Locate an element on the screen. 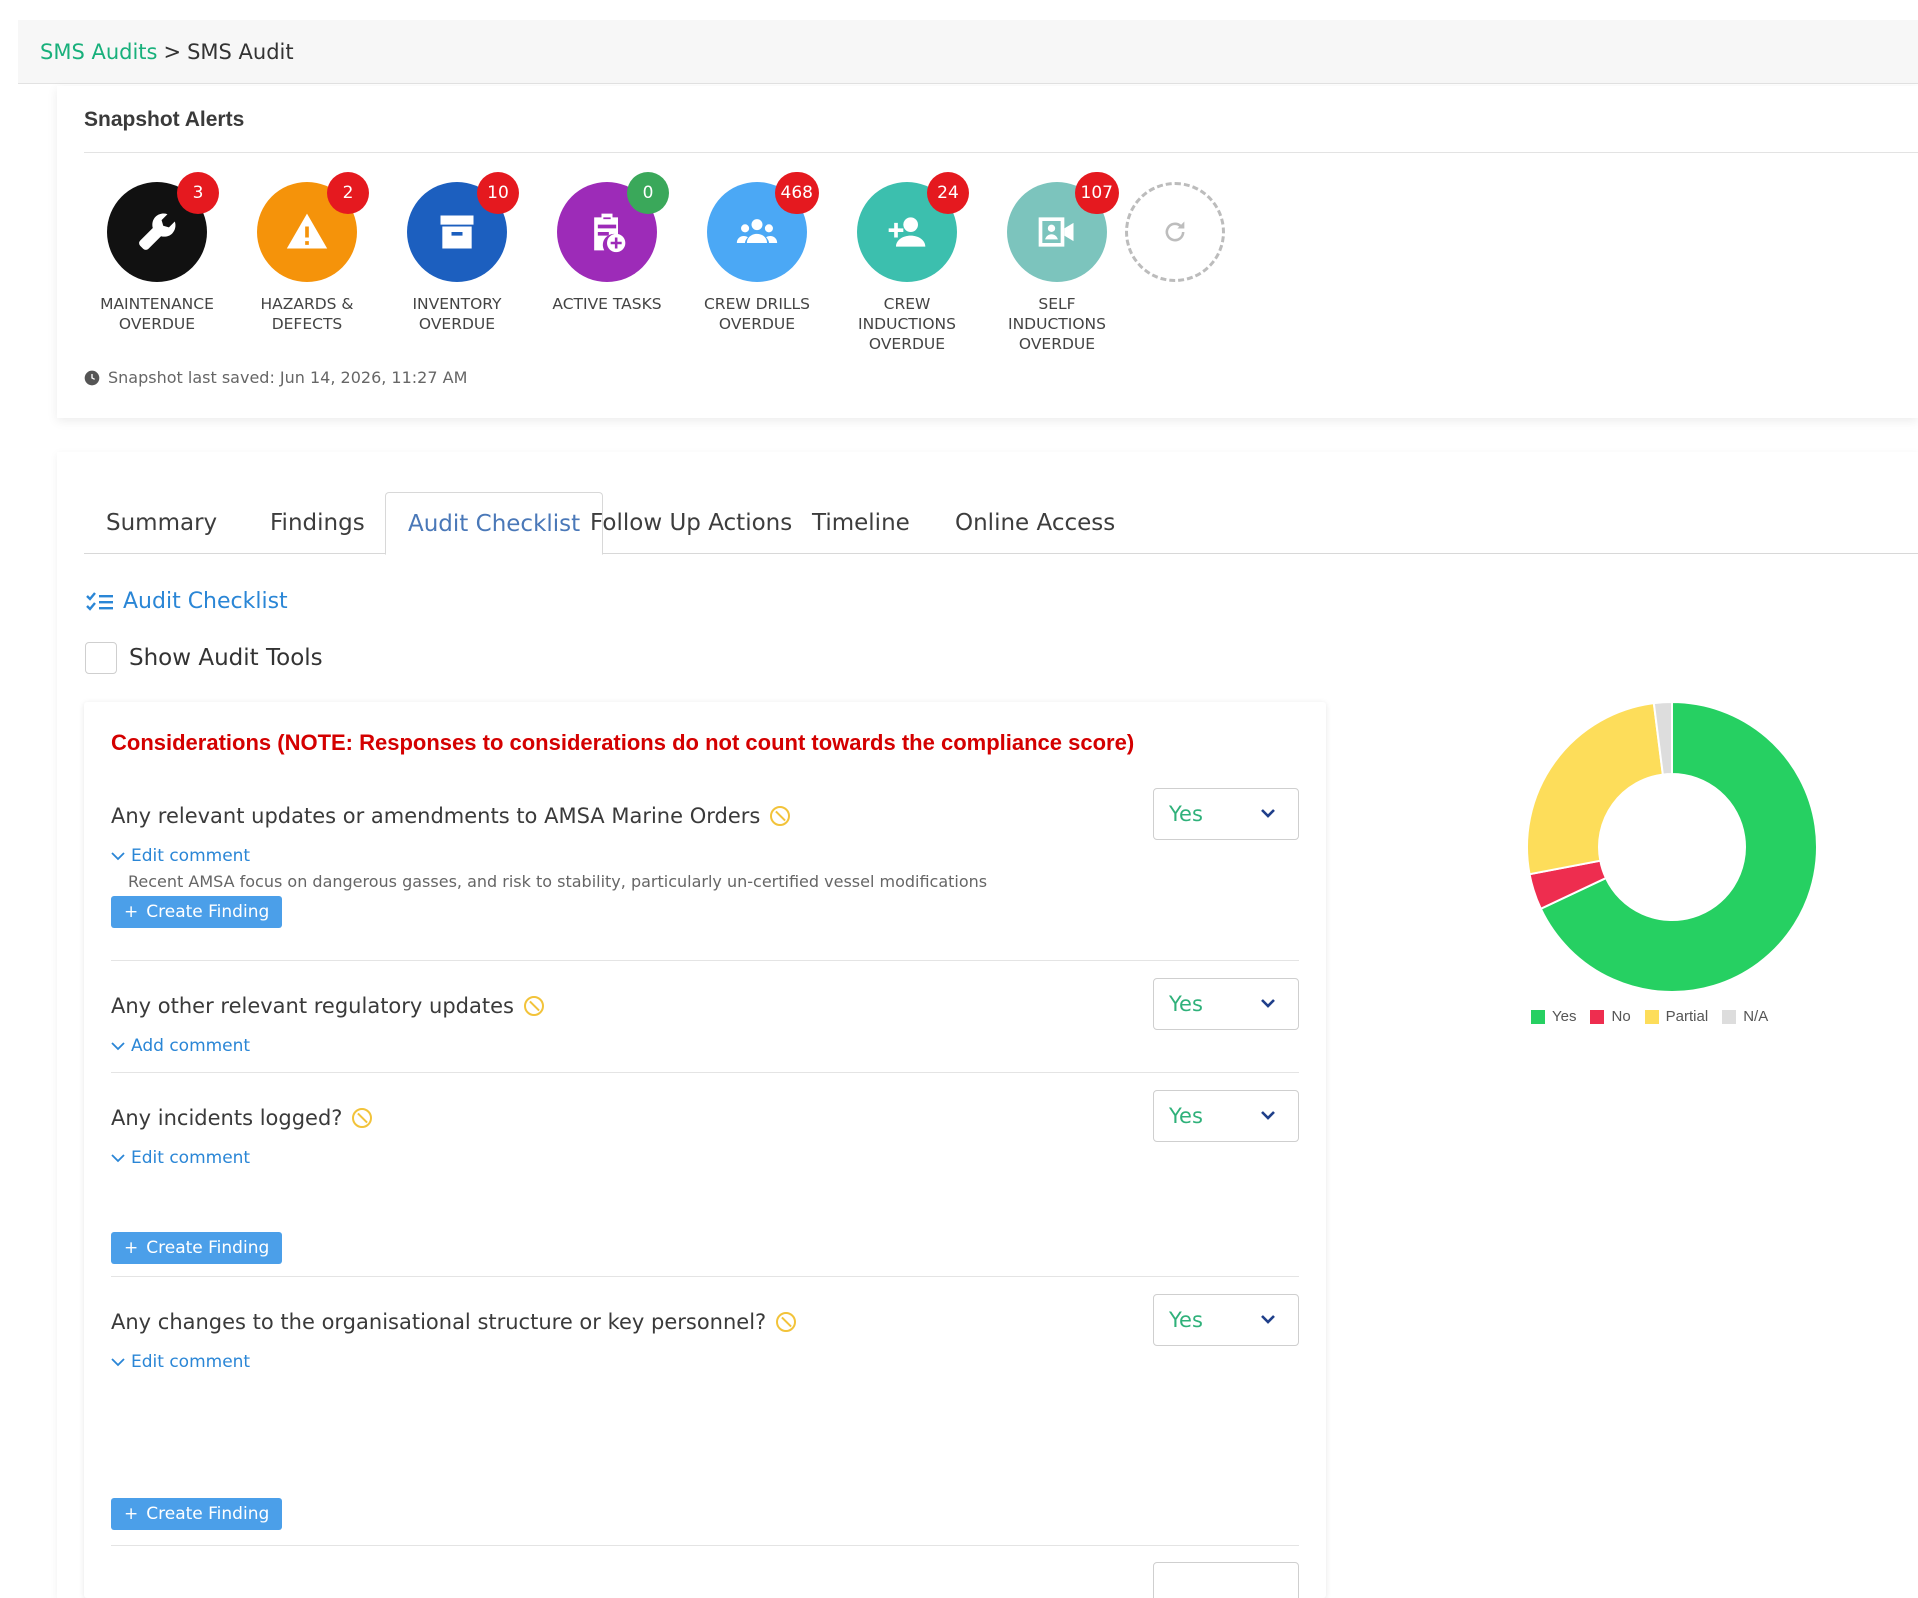  group-icon is located at coordinates (757, 231).